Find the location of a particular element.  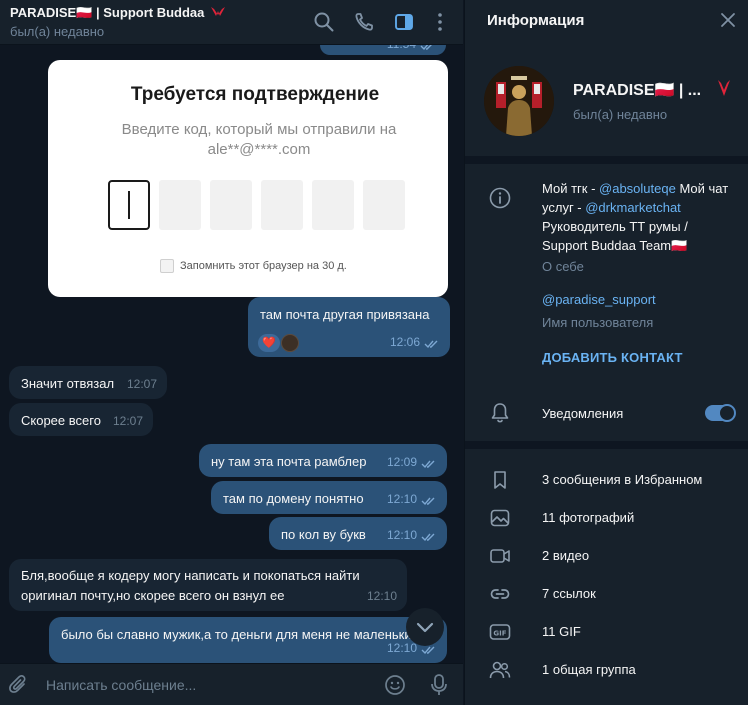

media-label: 7 ссылок is located at coordinates (569, 593).